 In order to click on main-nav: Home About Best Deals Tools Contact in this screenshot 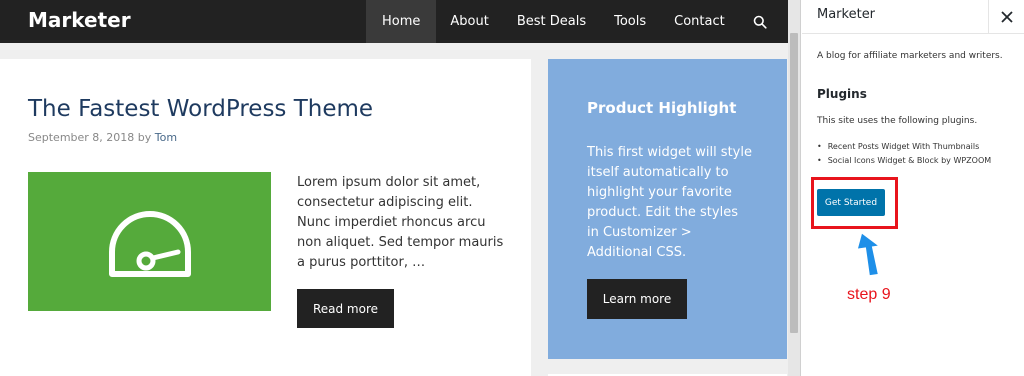, I will do `click(573, 21)`.